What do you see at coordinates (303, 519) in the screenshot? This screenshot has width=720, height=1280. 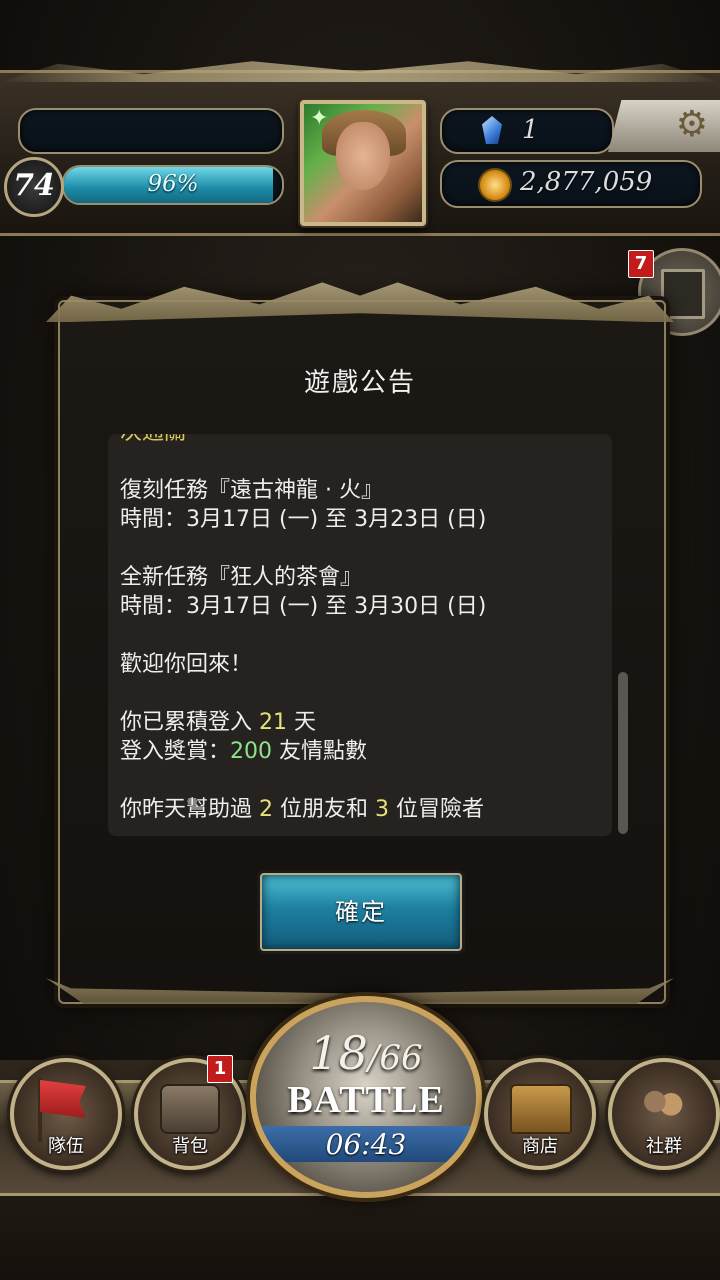 I see `rerun-quest-time: 時間：3月17日 (一) 至 3月23日 (日)` at bounding box center [303, 519].